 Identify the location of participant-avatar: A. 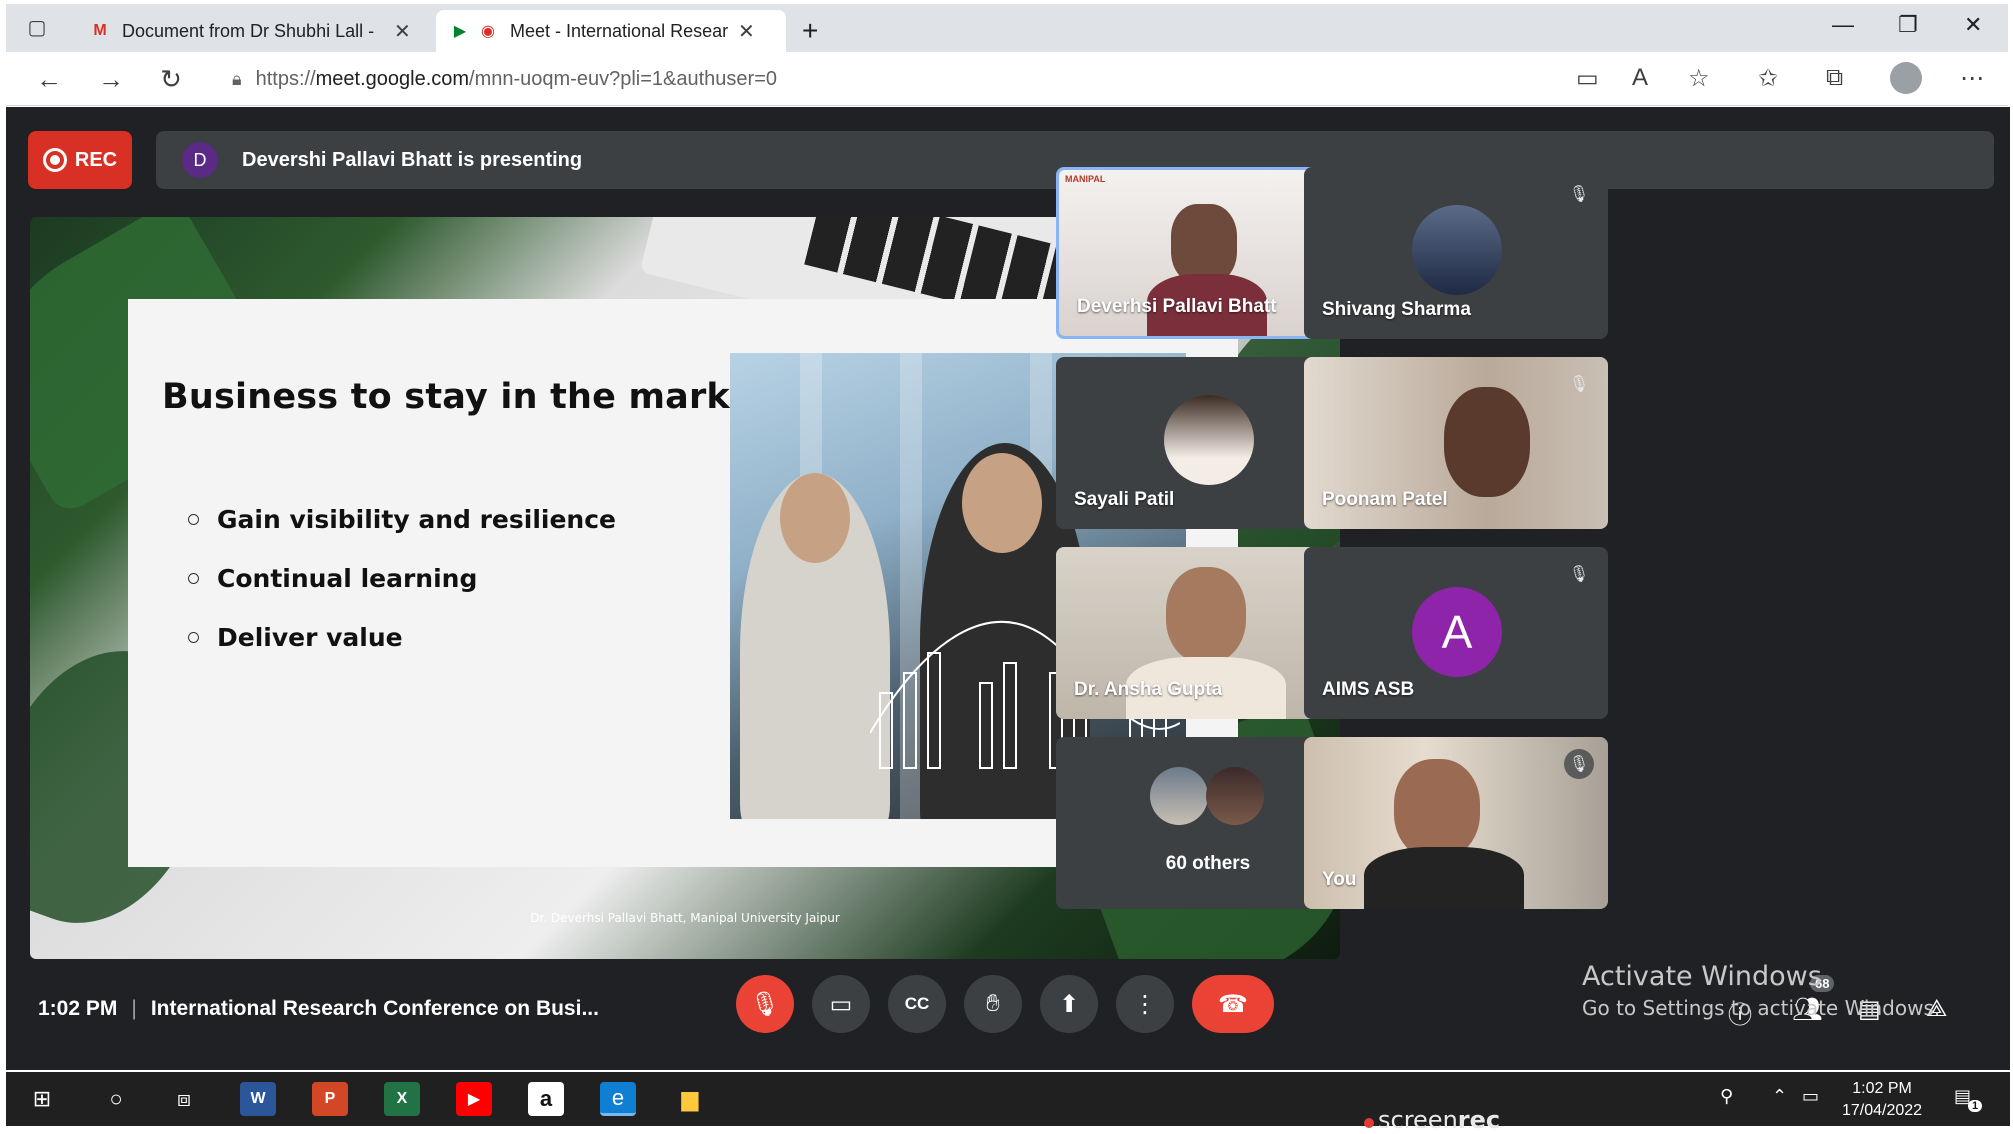
(1457, 632).